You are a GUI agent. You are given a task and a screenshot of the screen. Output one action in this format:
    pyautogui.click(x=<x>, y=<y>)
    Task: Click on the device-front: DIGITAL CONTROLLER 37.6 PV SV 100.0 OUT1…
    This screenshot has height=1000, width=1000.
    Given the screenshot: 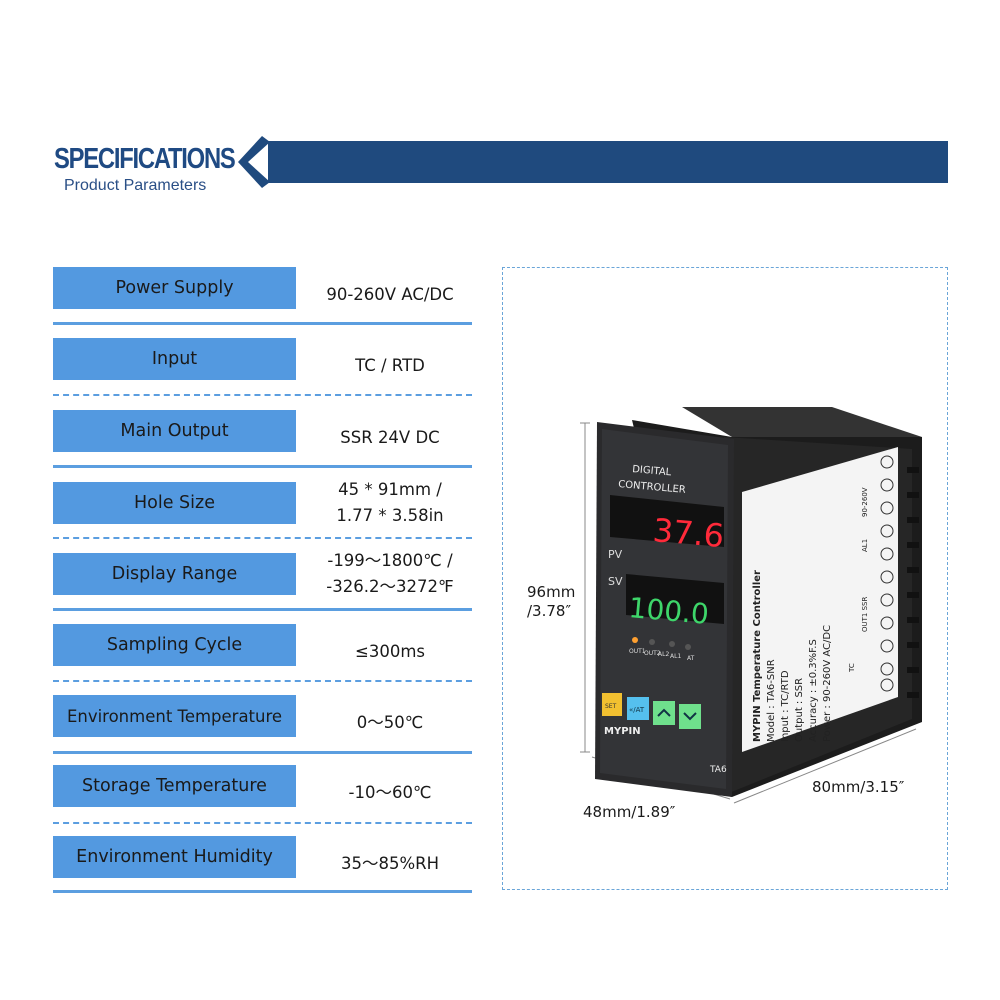 What is the action you would take?
    pyautogui.click(x=664, y=609)
    